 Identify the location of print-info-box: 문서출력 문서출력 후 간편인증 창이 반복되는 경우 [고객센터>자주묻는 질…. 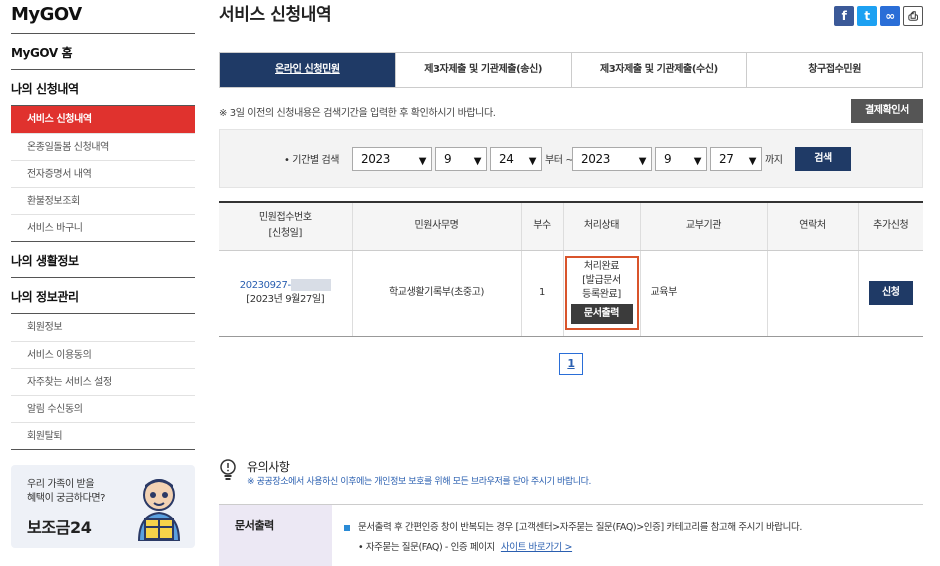
(571, 535).